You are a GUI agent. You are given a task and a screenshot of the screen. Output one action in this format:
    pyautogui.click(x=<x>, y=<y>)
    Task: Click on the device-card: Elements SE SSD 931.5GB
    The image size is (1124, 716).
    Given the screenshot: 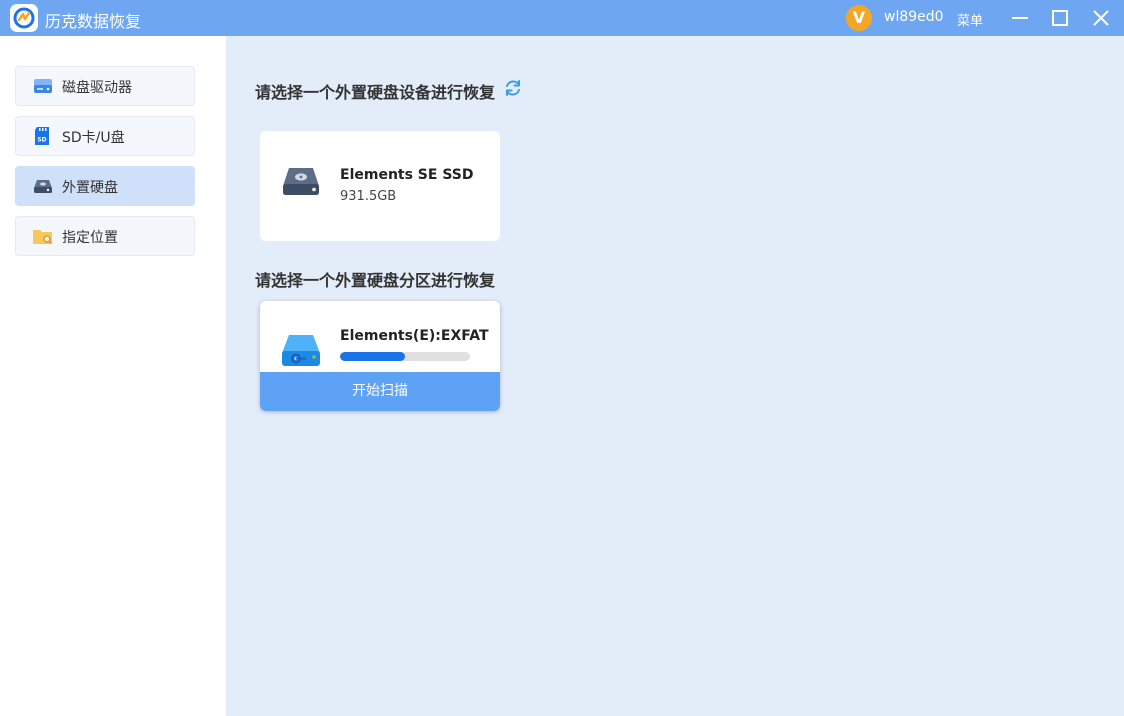 What is the action you would take?
    pyautogui.click(x=380, y=186)
    